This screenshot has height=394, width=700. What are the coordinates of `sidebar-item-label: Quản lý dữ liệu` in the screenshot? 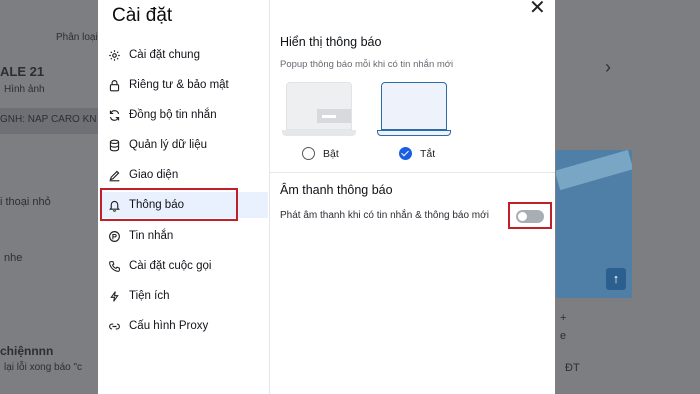 It's located at (168, 145).